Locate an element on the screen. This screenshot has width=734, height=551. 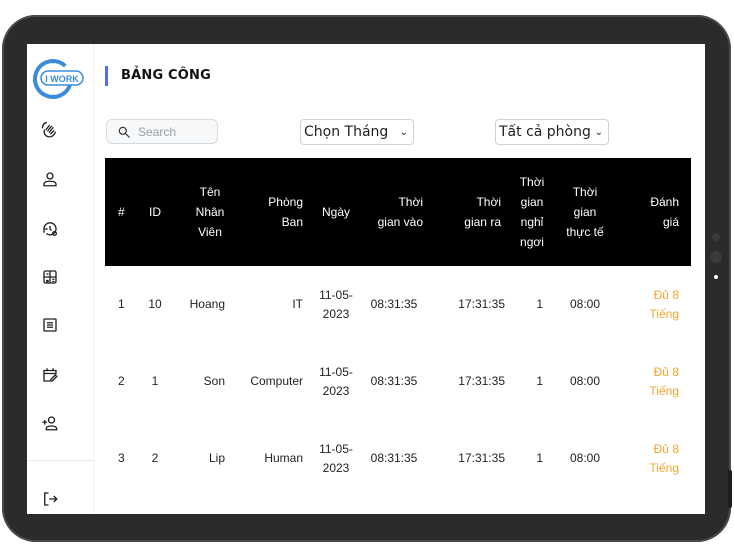
tablet-camera is located at coordinates (716, 237).